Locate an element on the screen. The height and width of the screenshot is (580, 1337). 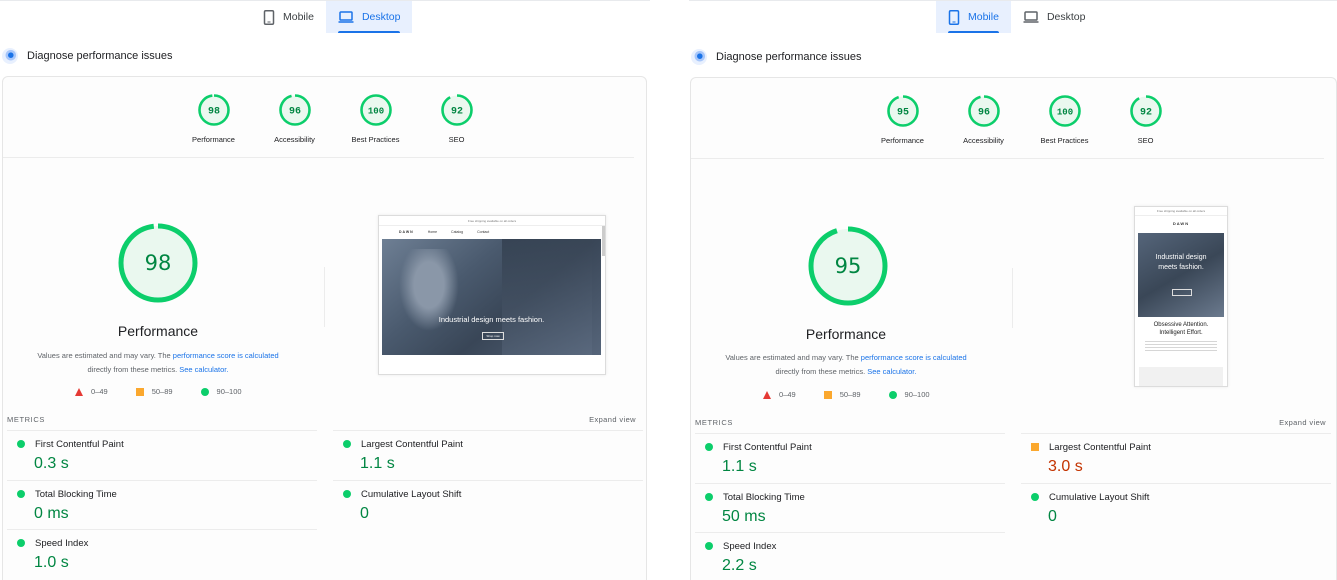
metric-name: Speed Index is located at coordinates (62, 543).